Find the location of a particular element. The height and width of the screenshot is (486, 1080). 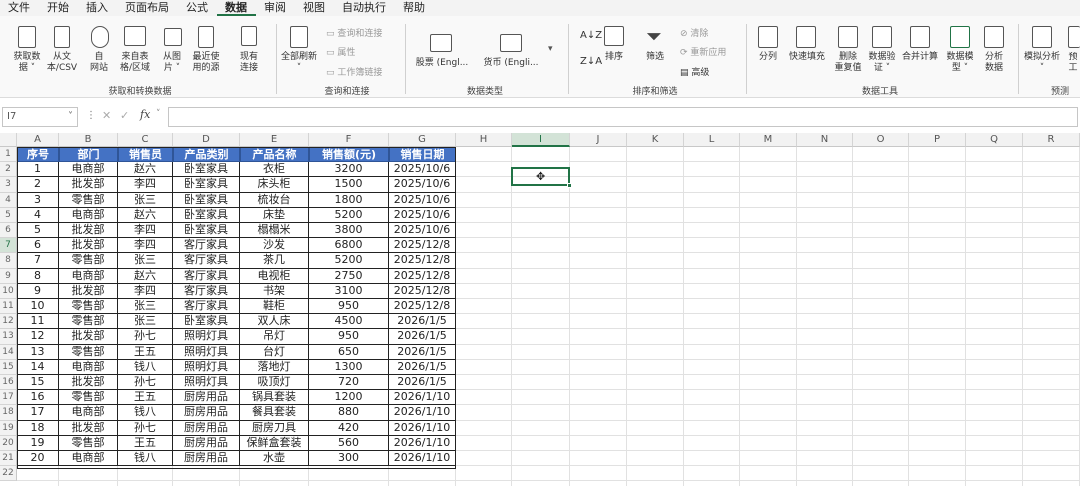

table-cell: 10 is located at coordinates (38, 307).